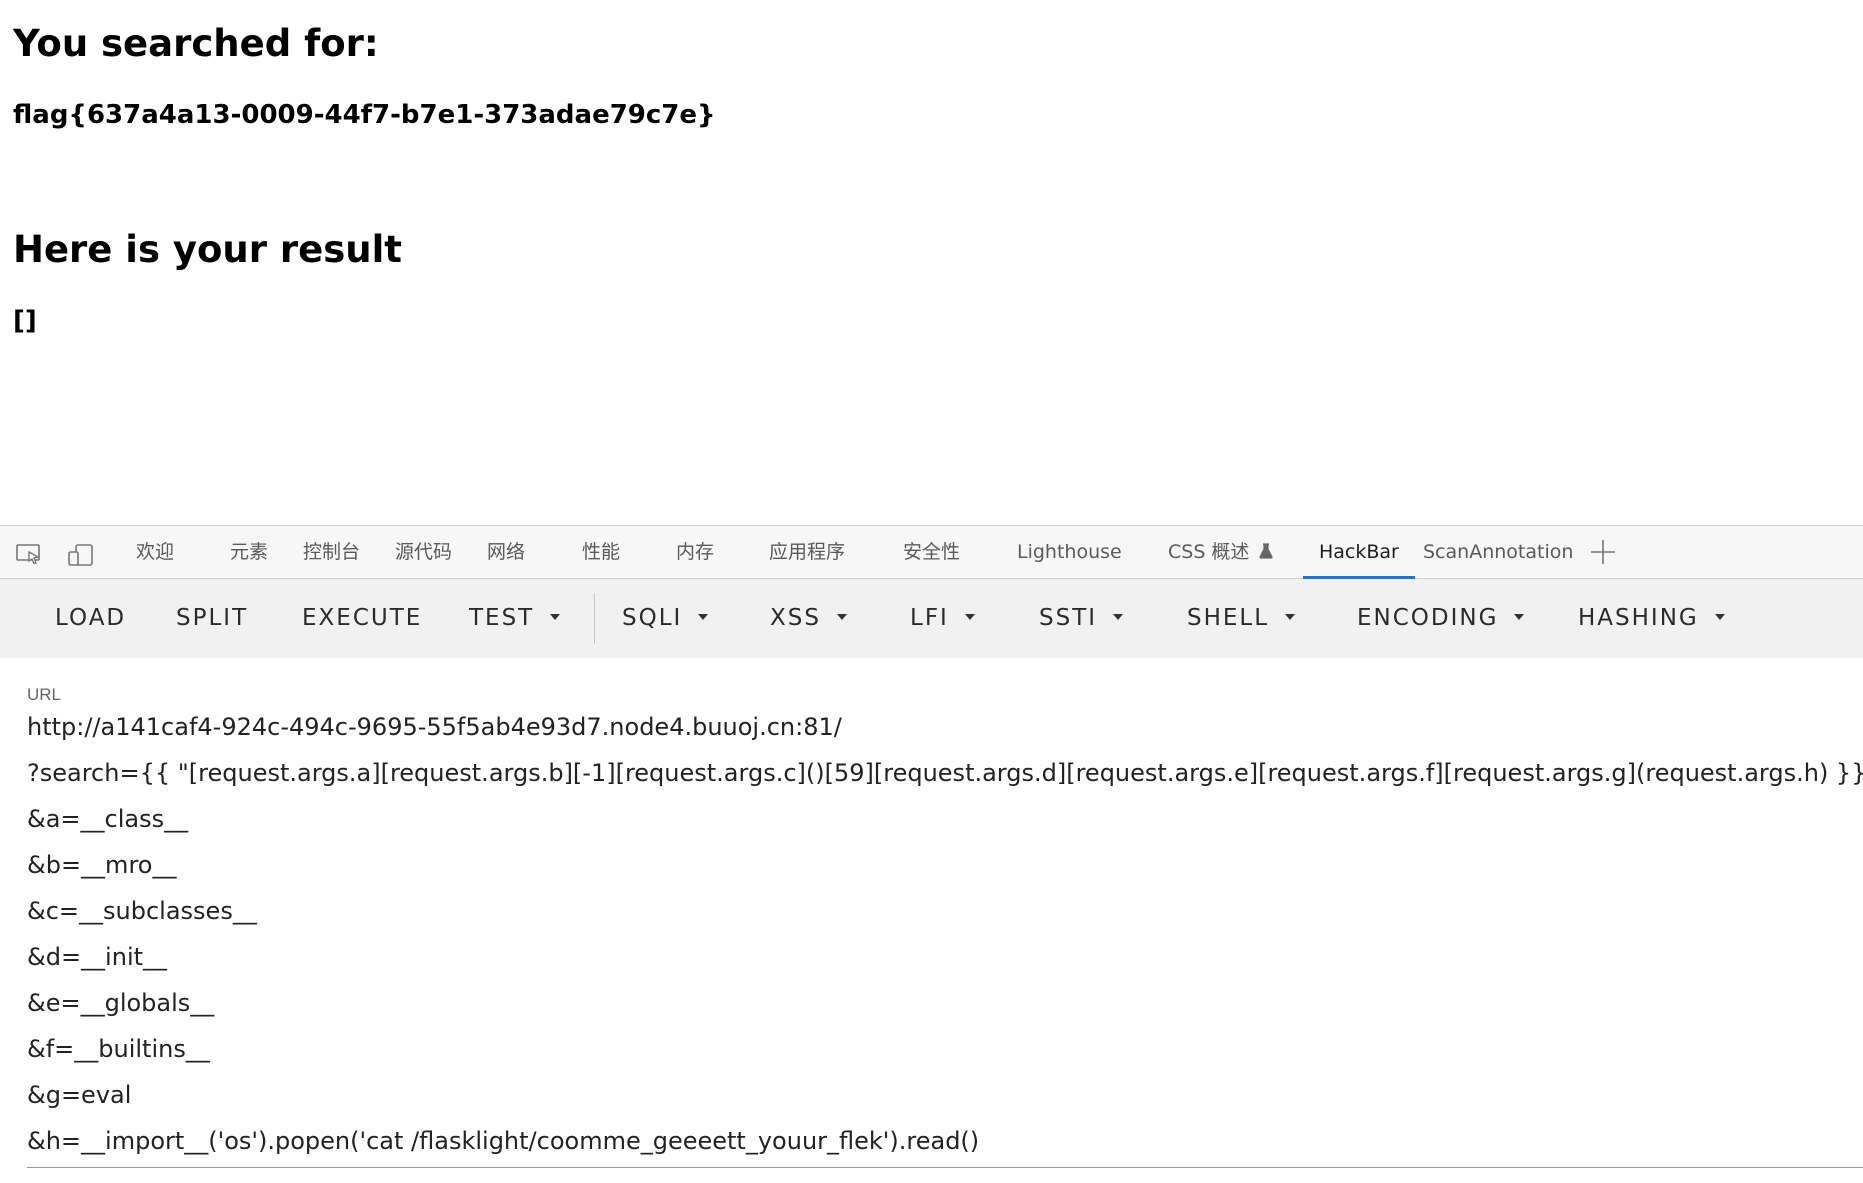  Describe the element at coordinates (212, 618) in the screenshot. I see `split-button: SPLIT` at that location.